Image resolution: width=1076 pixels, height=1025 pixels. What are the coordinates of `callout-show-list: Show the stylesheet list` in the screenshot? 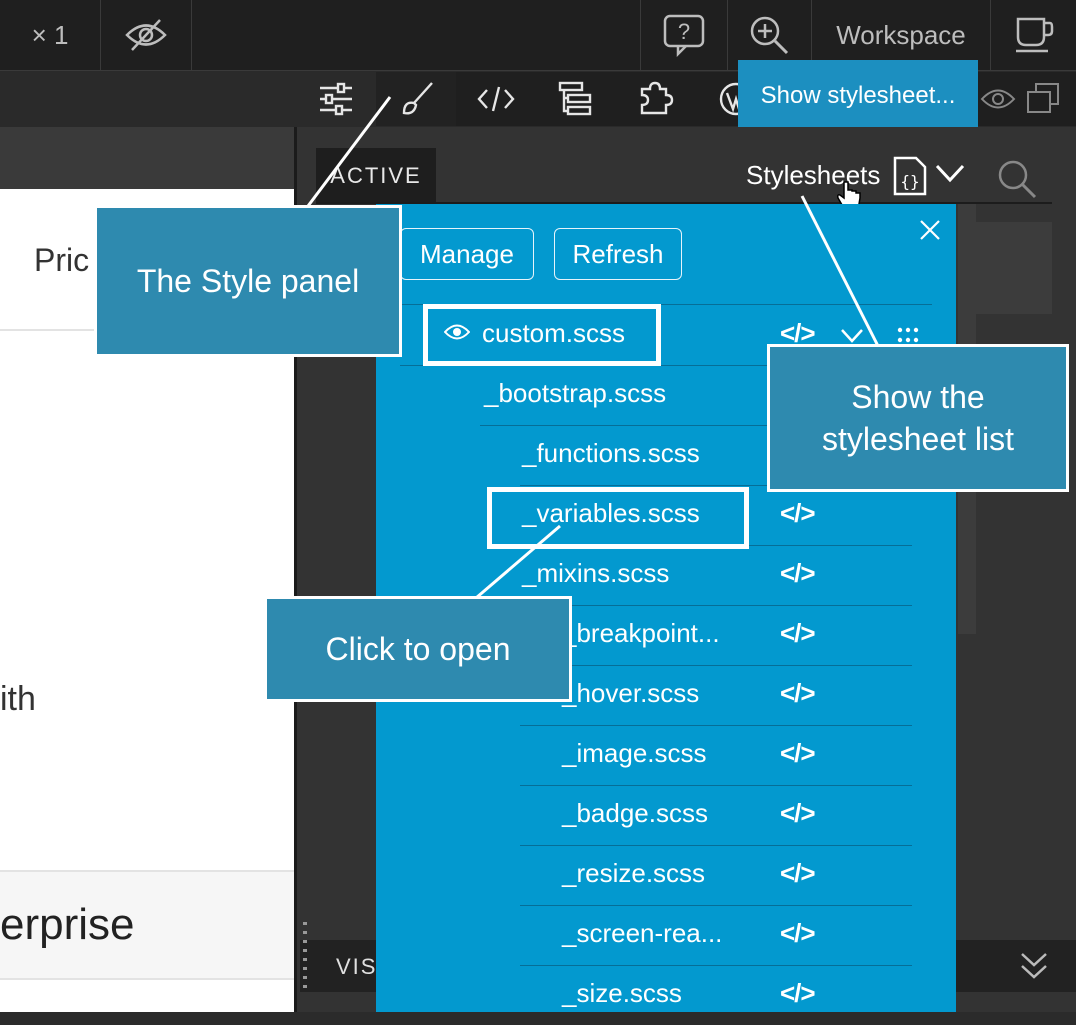 It's located at (918, 418).